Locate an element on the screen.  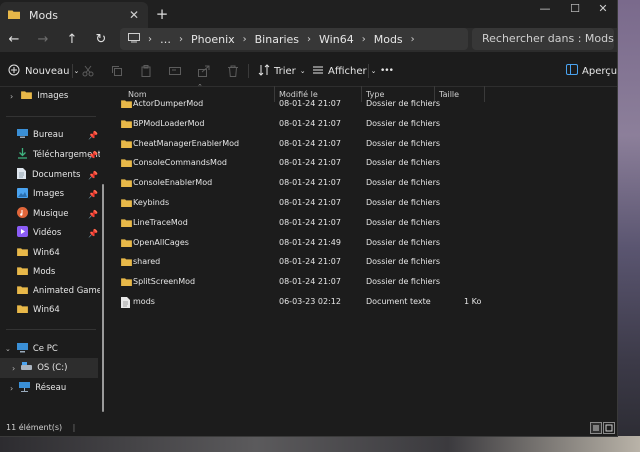
sidebar-item-images: Images 📌 is located at coordinates (50, 194).